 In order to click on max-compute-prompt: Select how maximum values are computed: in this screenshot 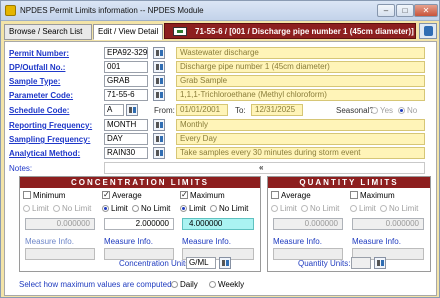, I will do `click(96, 284)`.